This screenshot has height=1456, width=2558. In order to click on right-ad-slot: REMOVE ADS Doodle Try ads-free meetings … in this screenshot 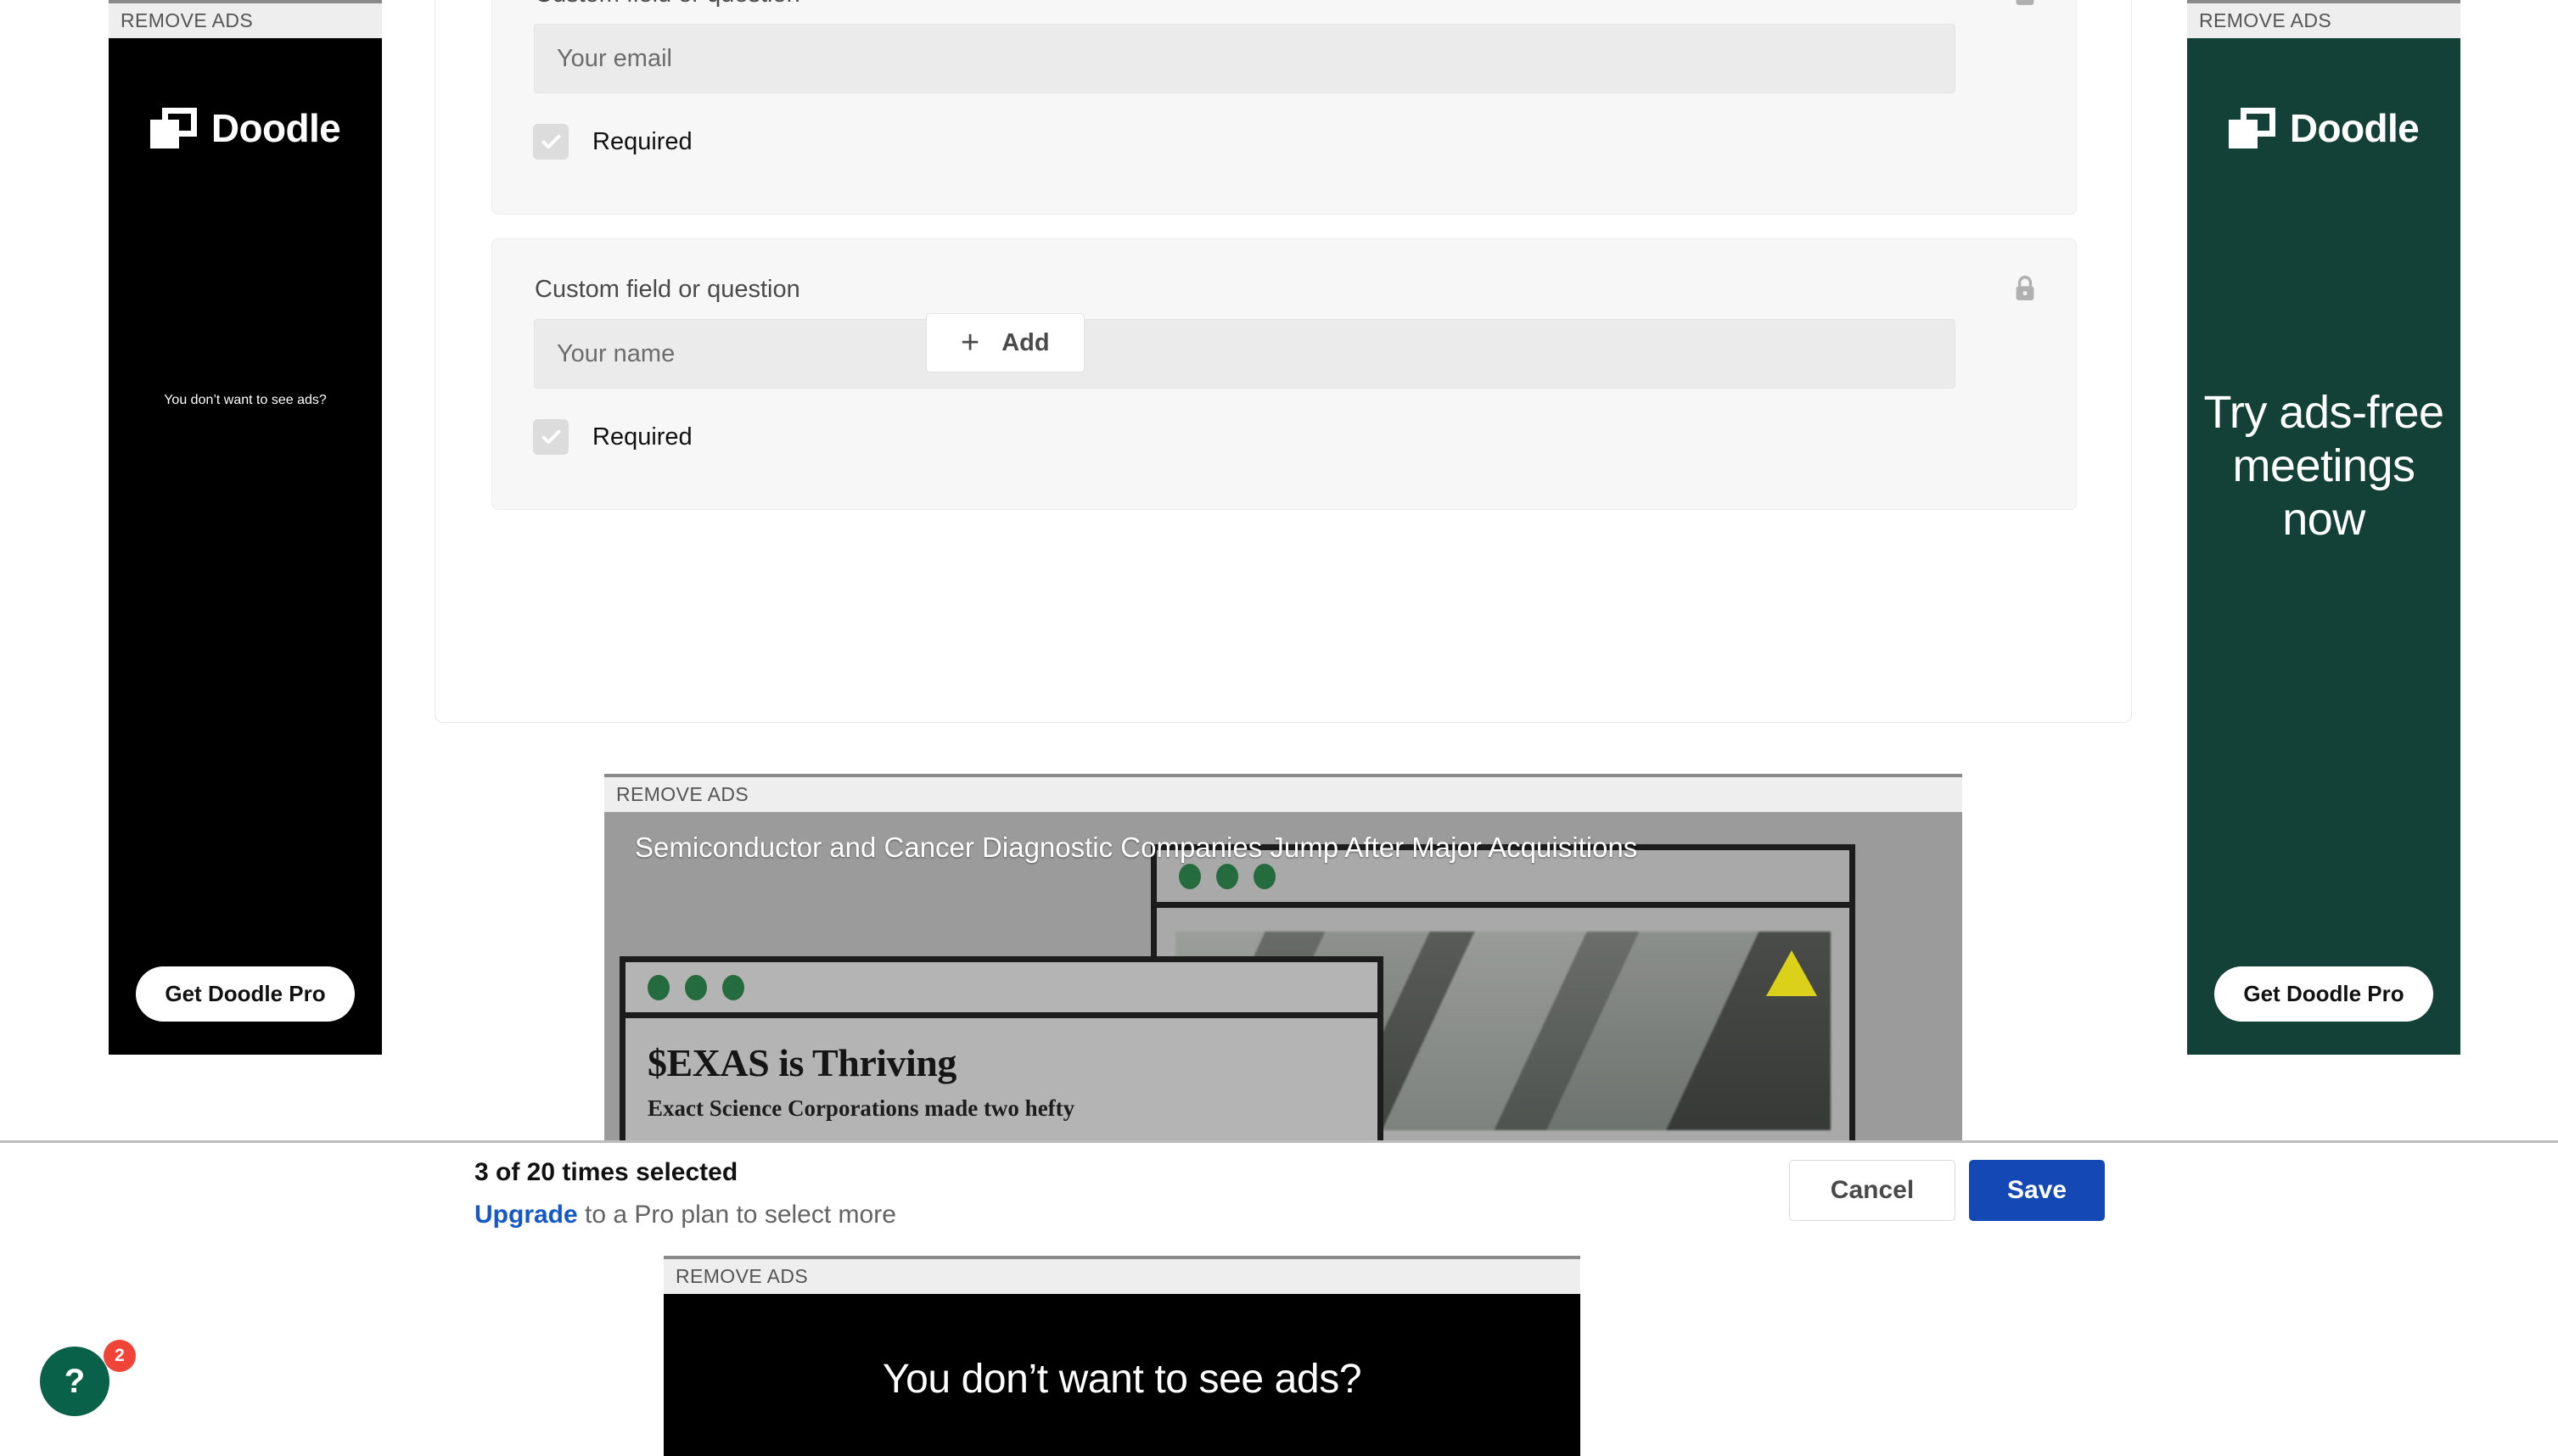, I will do `click(2323, 527)`.